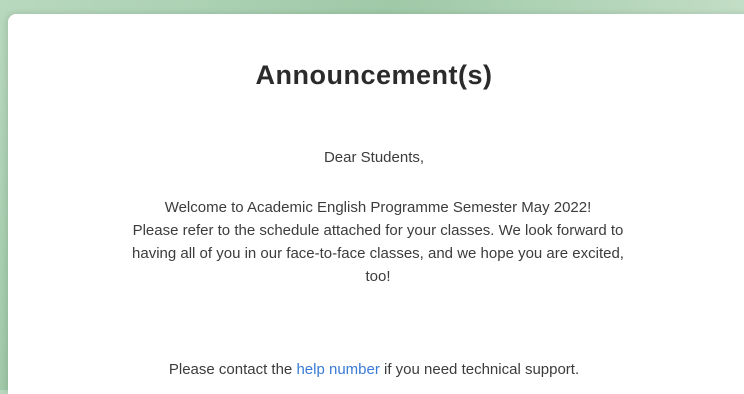 This screenshot has height=394, width=744. Describe the element at coordinates (374, 75) in the screenshot. I see `announcement-title: Announcement(s)` at that location.